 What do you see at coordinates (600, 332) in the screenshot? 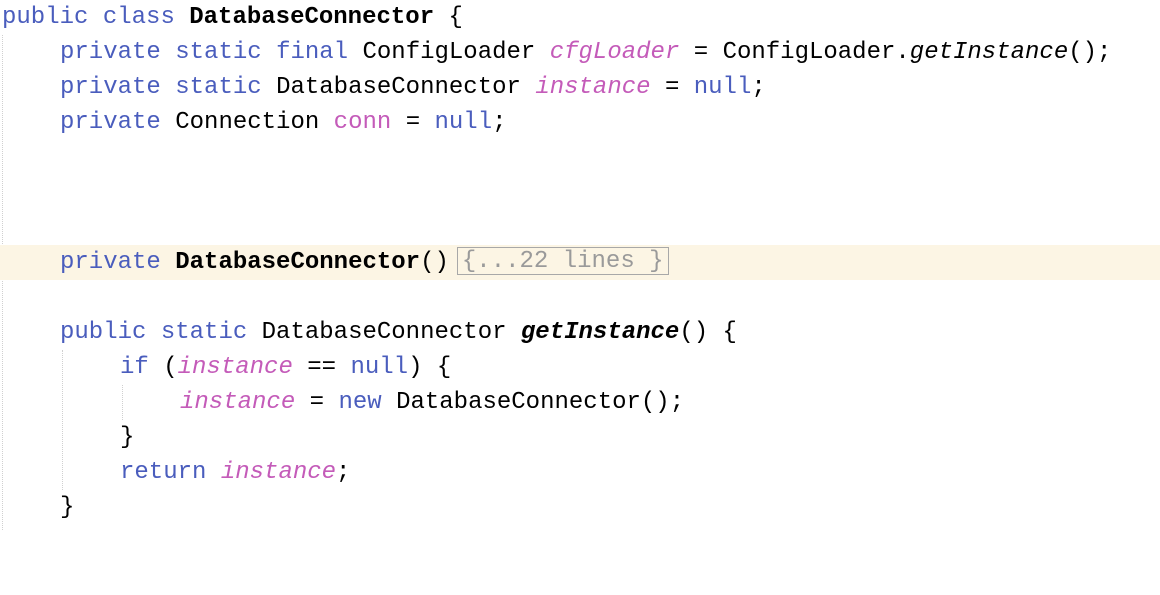
I see `method-name: getInstance` at bounding box center [600, 332].